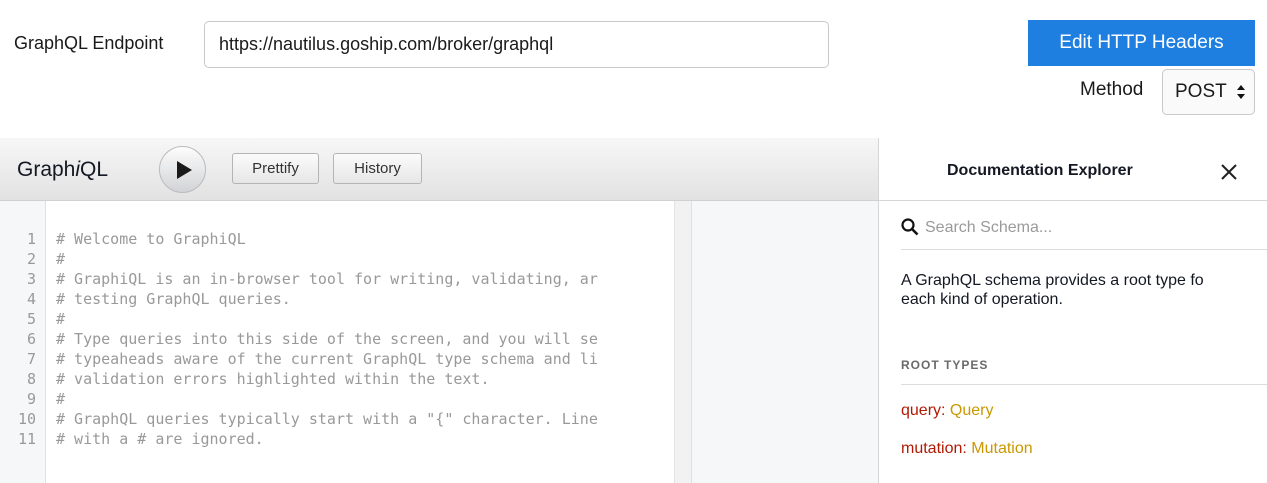  What do you see at coordinates (160, 439) in the screenshot?
I see `code-text: # with a # are ignored.` at bounding box center [160, 439].